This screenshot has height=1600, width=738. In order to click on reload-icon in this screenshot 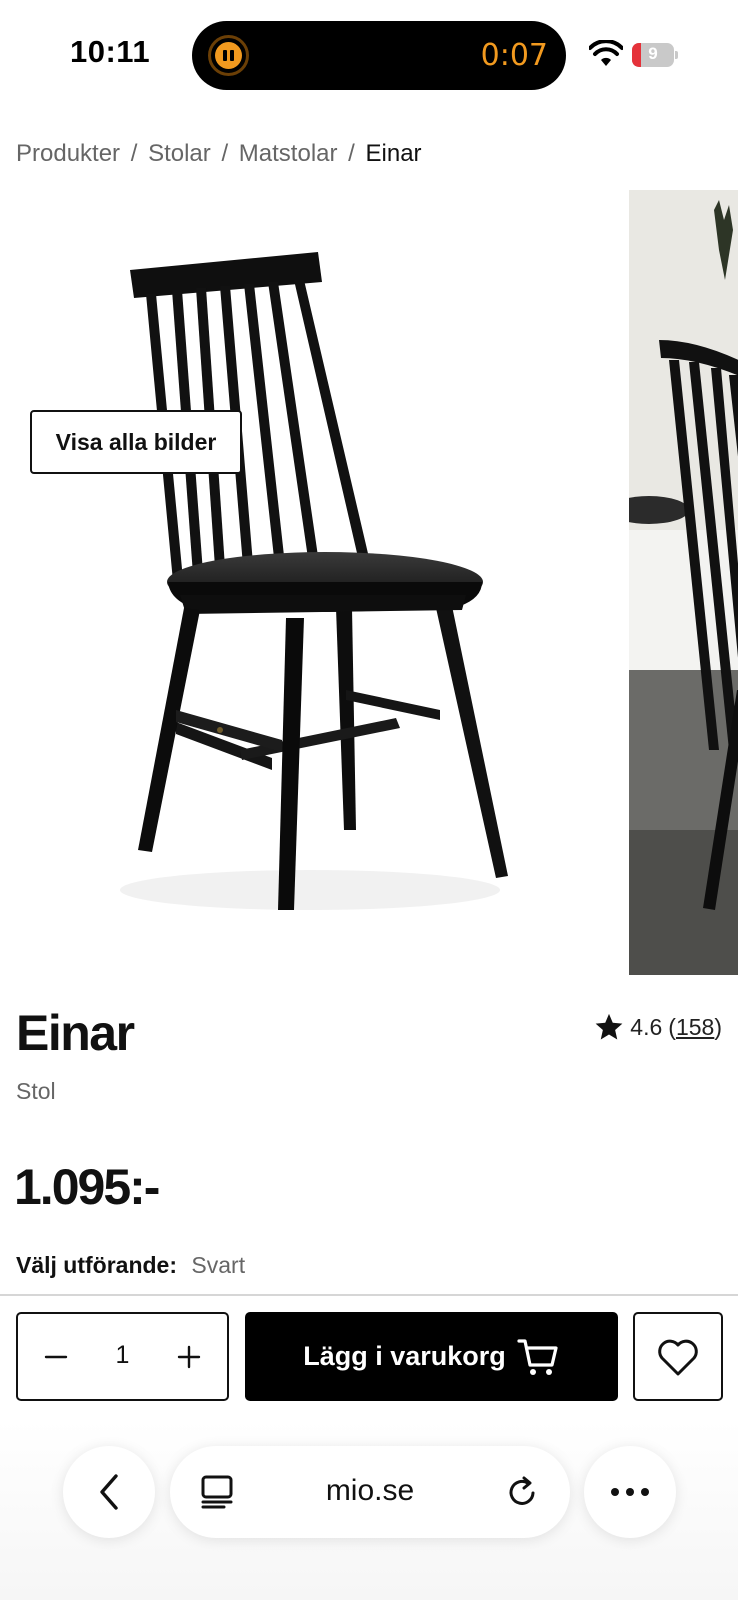, I will do `click(522, 1492)`.